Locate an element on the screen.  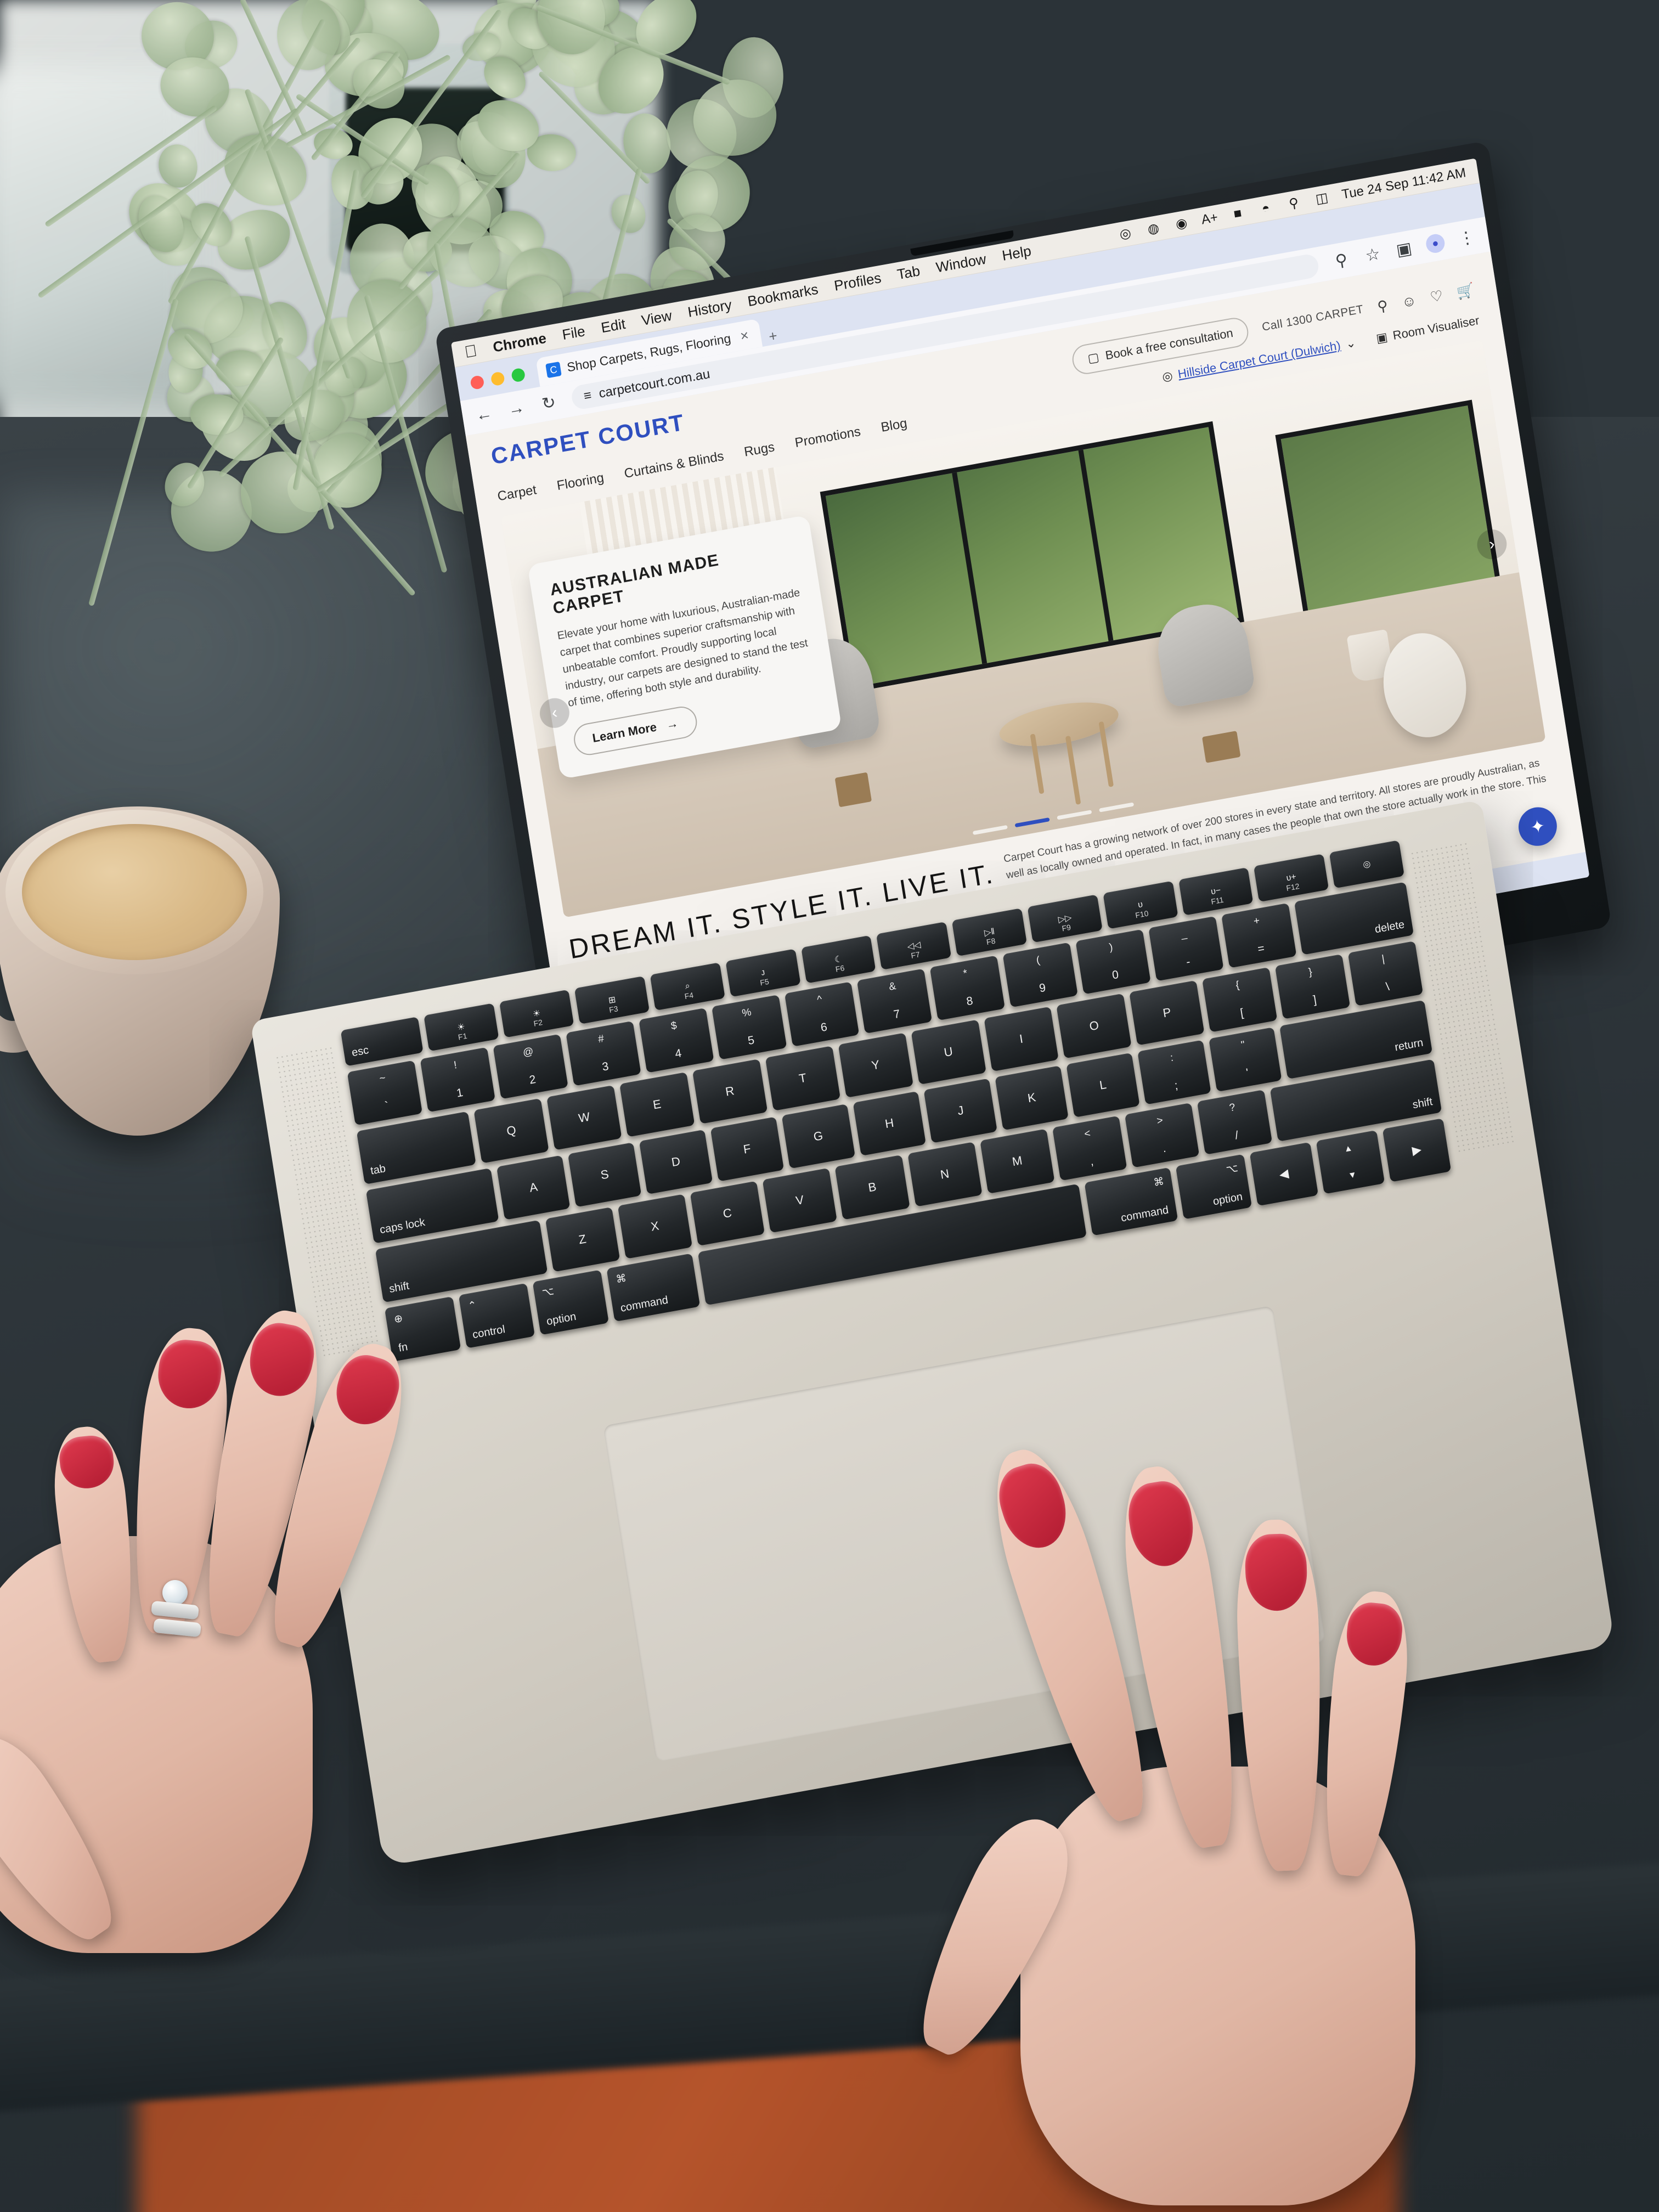
notification-badge-icon: ◉ is located at coordinates (1181, 223).